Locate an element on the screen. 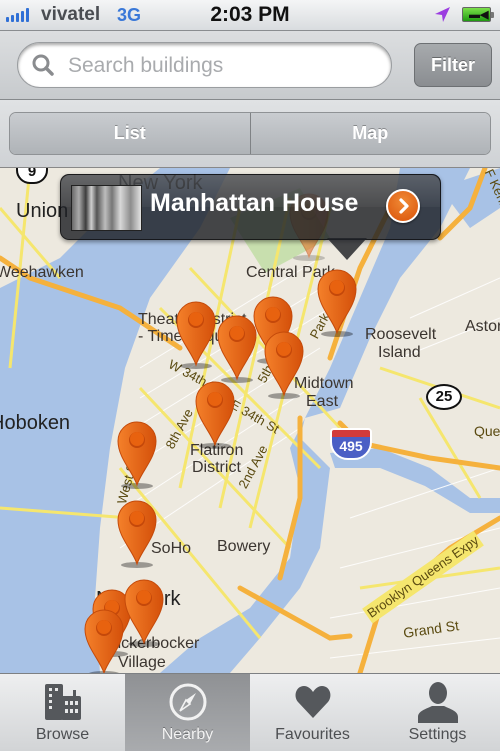 The width and height of the screenshot is (500, 751). label-weehawken: Weehawken is located at coordinates (42, 272).